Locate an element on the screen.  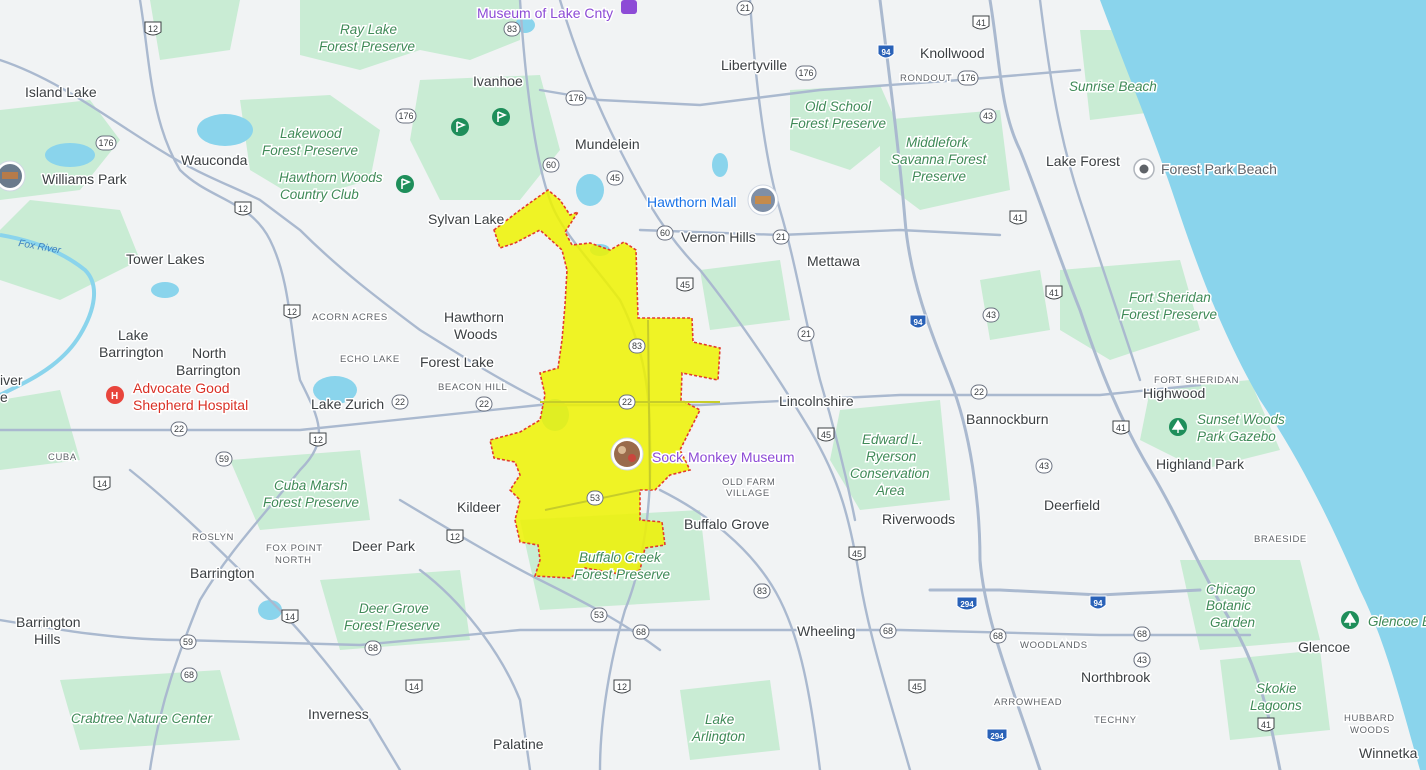
park-hawthorn-cc-1: Hawthorn Woods is located at coordinates (331, 177).